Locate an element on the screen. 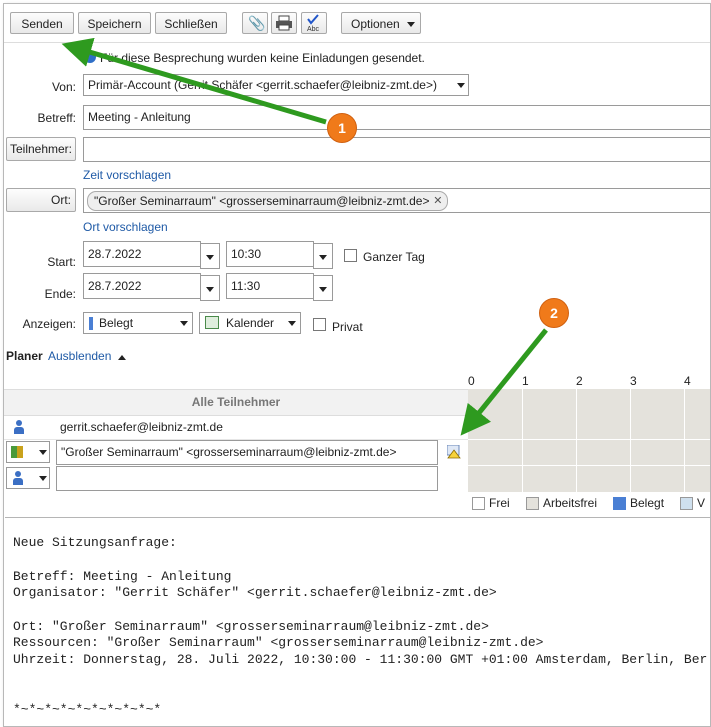  callout-badge: 1 is located at coordinates (342, 128).